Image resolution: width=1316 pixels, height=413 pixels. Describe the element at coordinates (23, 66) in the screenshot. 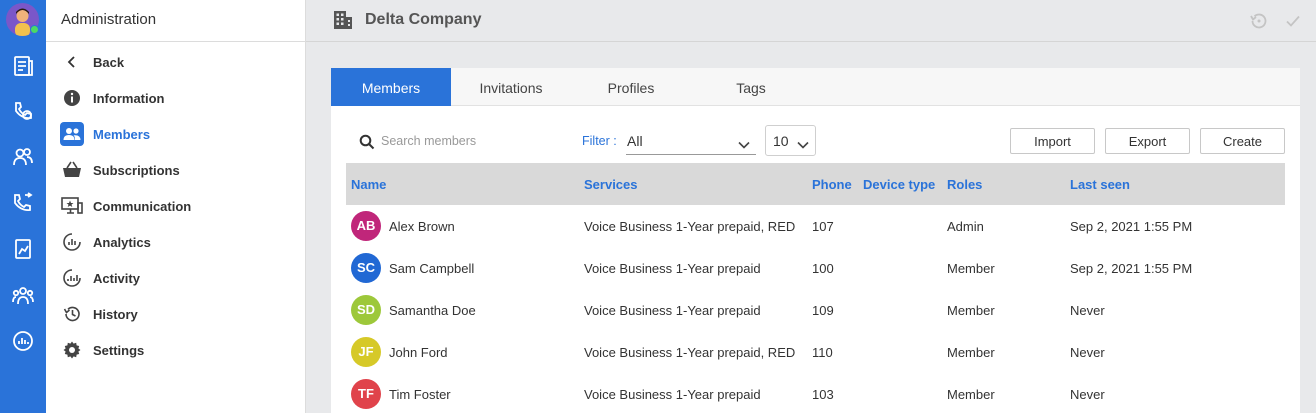

I see `news-icon` at that location.